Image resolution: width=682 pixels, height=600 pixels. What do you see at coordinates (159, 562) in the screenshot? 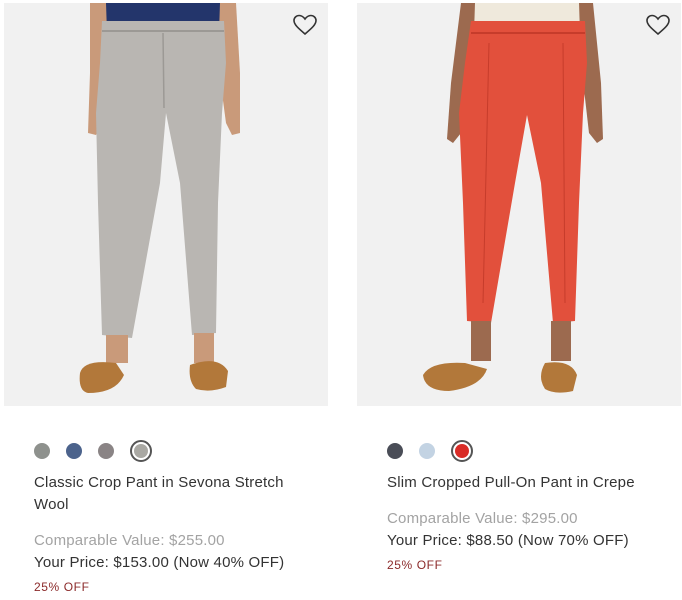
I see `your-price: Your Price: $153.00 (Now 40% OFF)` at bounding box center [159, 562].